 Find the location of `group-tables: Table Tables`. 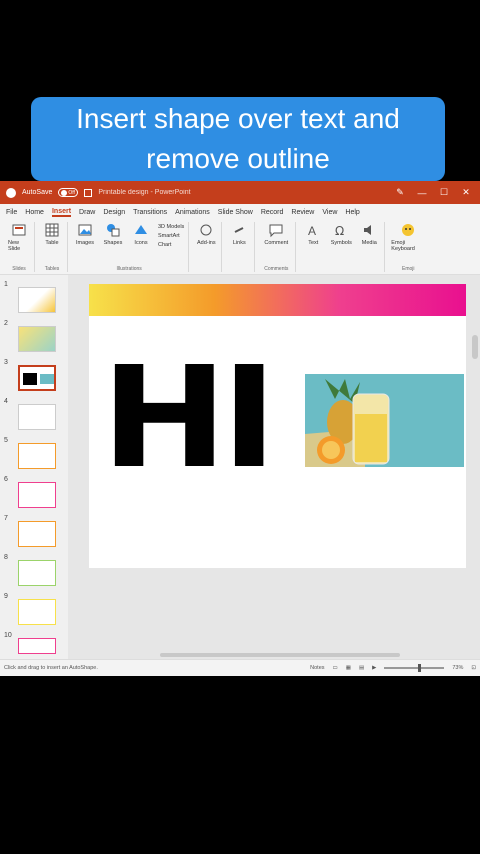

group-tables: Table Tables is located at coordinates (52, 247).